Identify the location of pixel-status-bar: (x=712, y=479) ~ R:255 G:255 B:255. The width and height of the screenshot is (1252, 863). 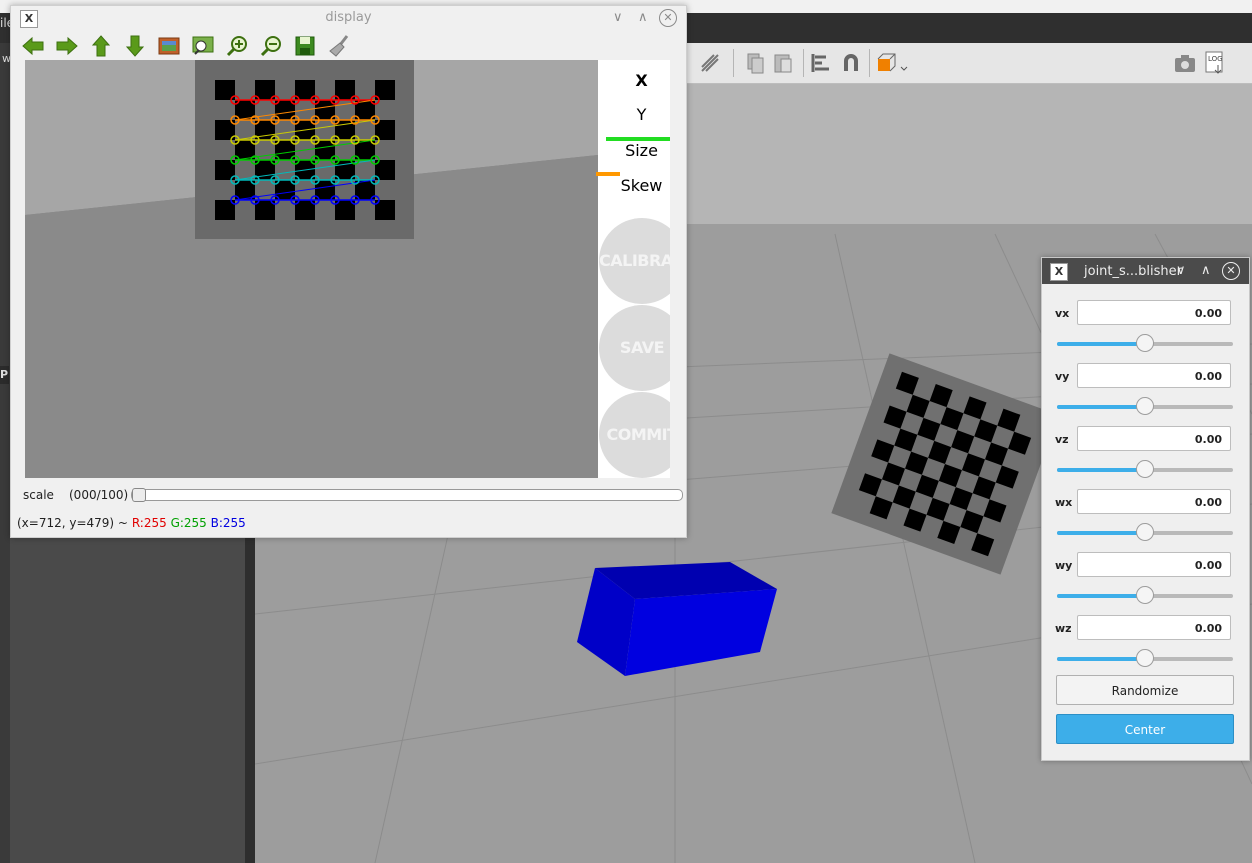
(131, 523).